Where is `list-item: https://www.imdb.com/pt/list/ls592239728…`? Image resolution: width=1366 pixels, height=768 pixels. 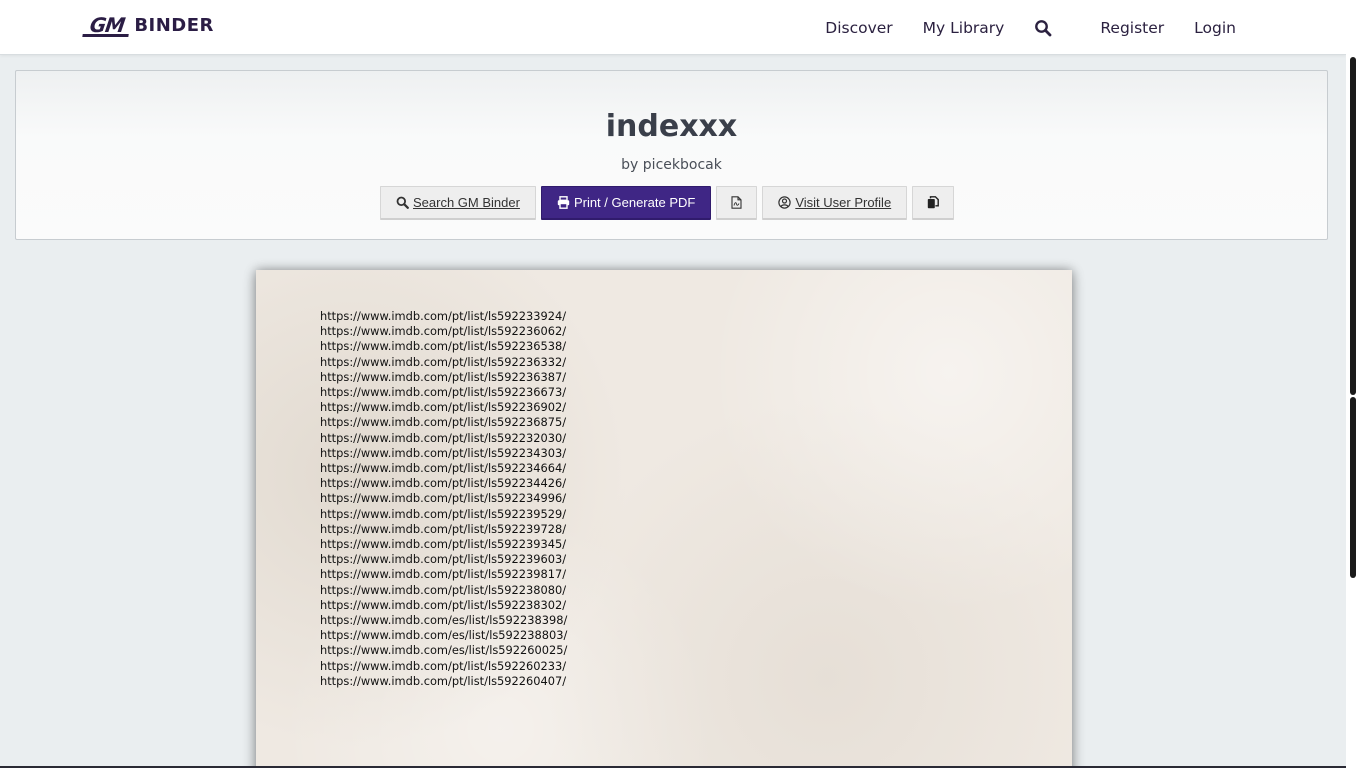
list-item: https://www.imdb.com/pt/list/ls592239728… is located at coordinates (443, 528).